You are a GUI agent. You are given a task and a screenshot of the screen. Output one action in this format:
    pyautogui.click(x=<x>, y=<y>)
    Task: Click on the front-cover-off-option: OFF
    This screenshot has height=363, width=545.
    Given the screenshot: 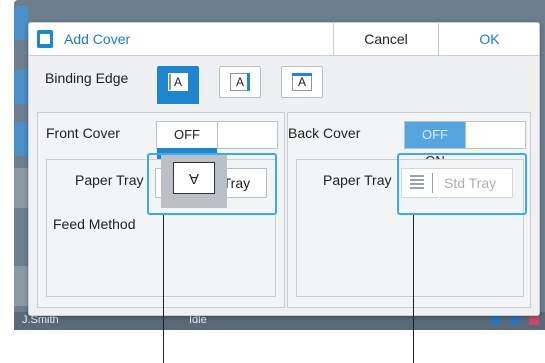 What is the action you would take?
    pyautogui.click(x=187, y=135)
    